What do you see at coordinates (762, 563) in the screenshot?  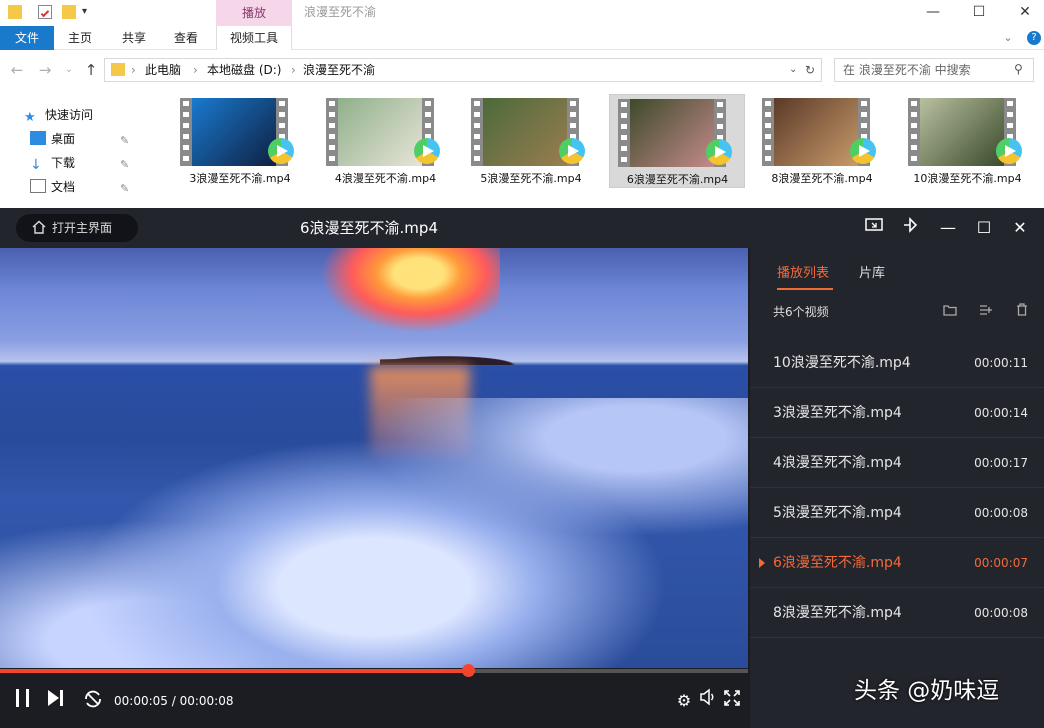 I see `now-playing-icon` at bounding box center [762, 563].